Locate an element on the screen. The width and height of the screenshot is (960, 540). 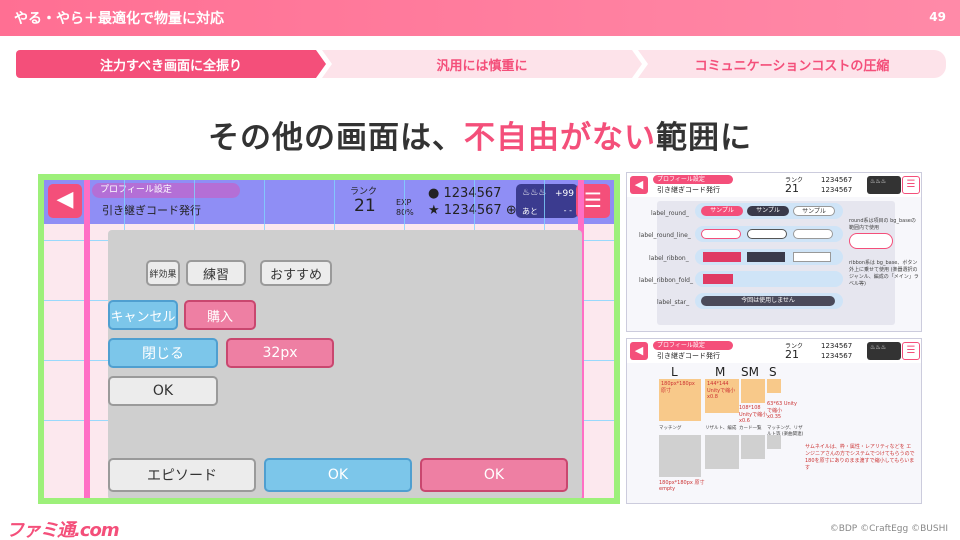
box-note: 63*63 Unityで縮小 x0.35 is located at coordinates (782, 410).